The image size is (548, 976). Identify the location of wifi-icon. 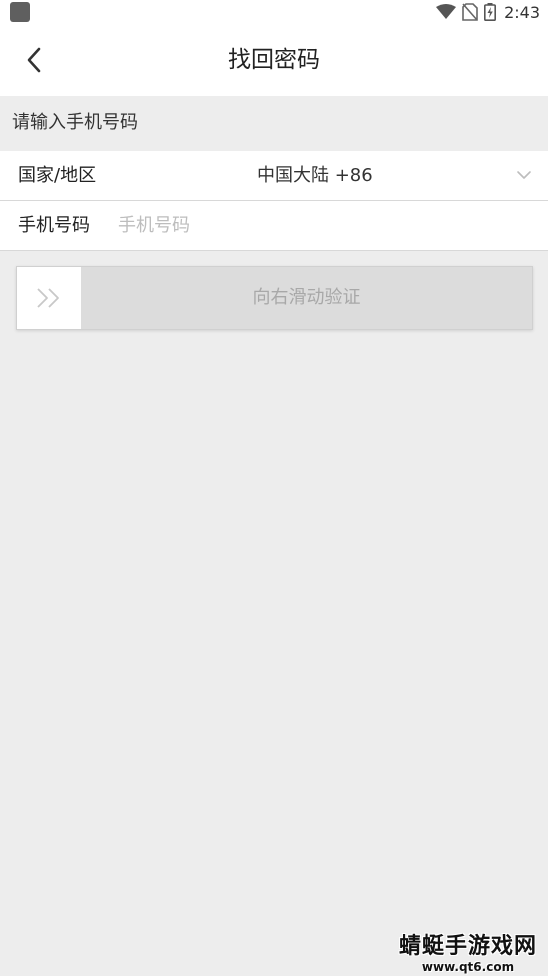
(446, 11).